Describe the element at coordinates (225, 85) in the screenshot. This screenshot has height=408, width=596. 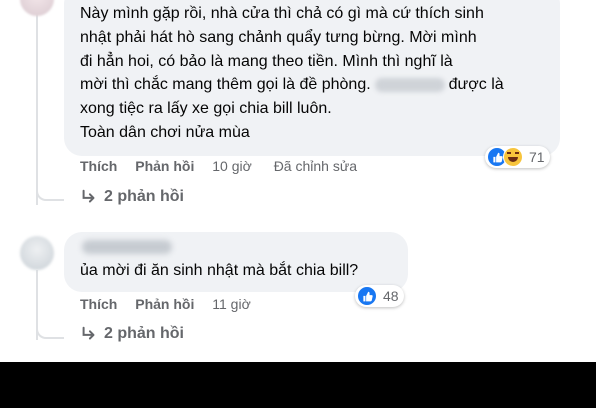
I see `comment-line: mời thì chắc mang thêm gọi là đề phòng.` at that location.